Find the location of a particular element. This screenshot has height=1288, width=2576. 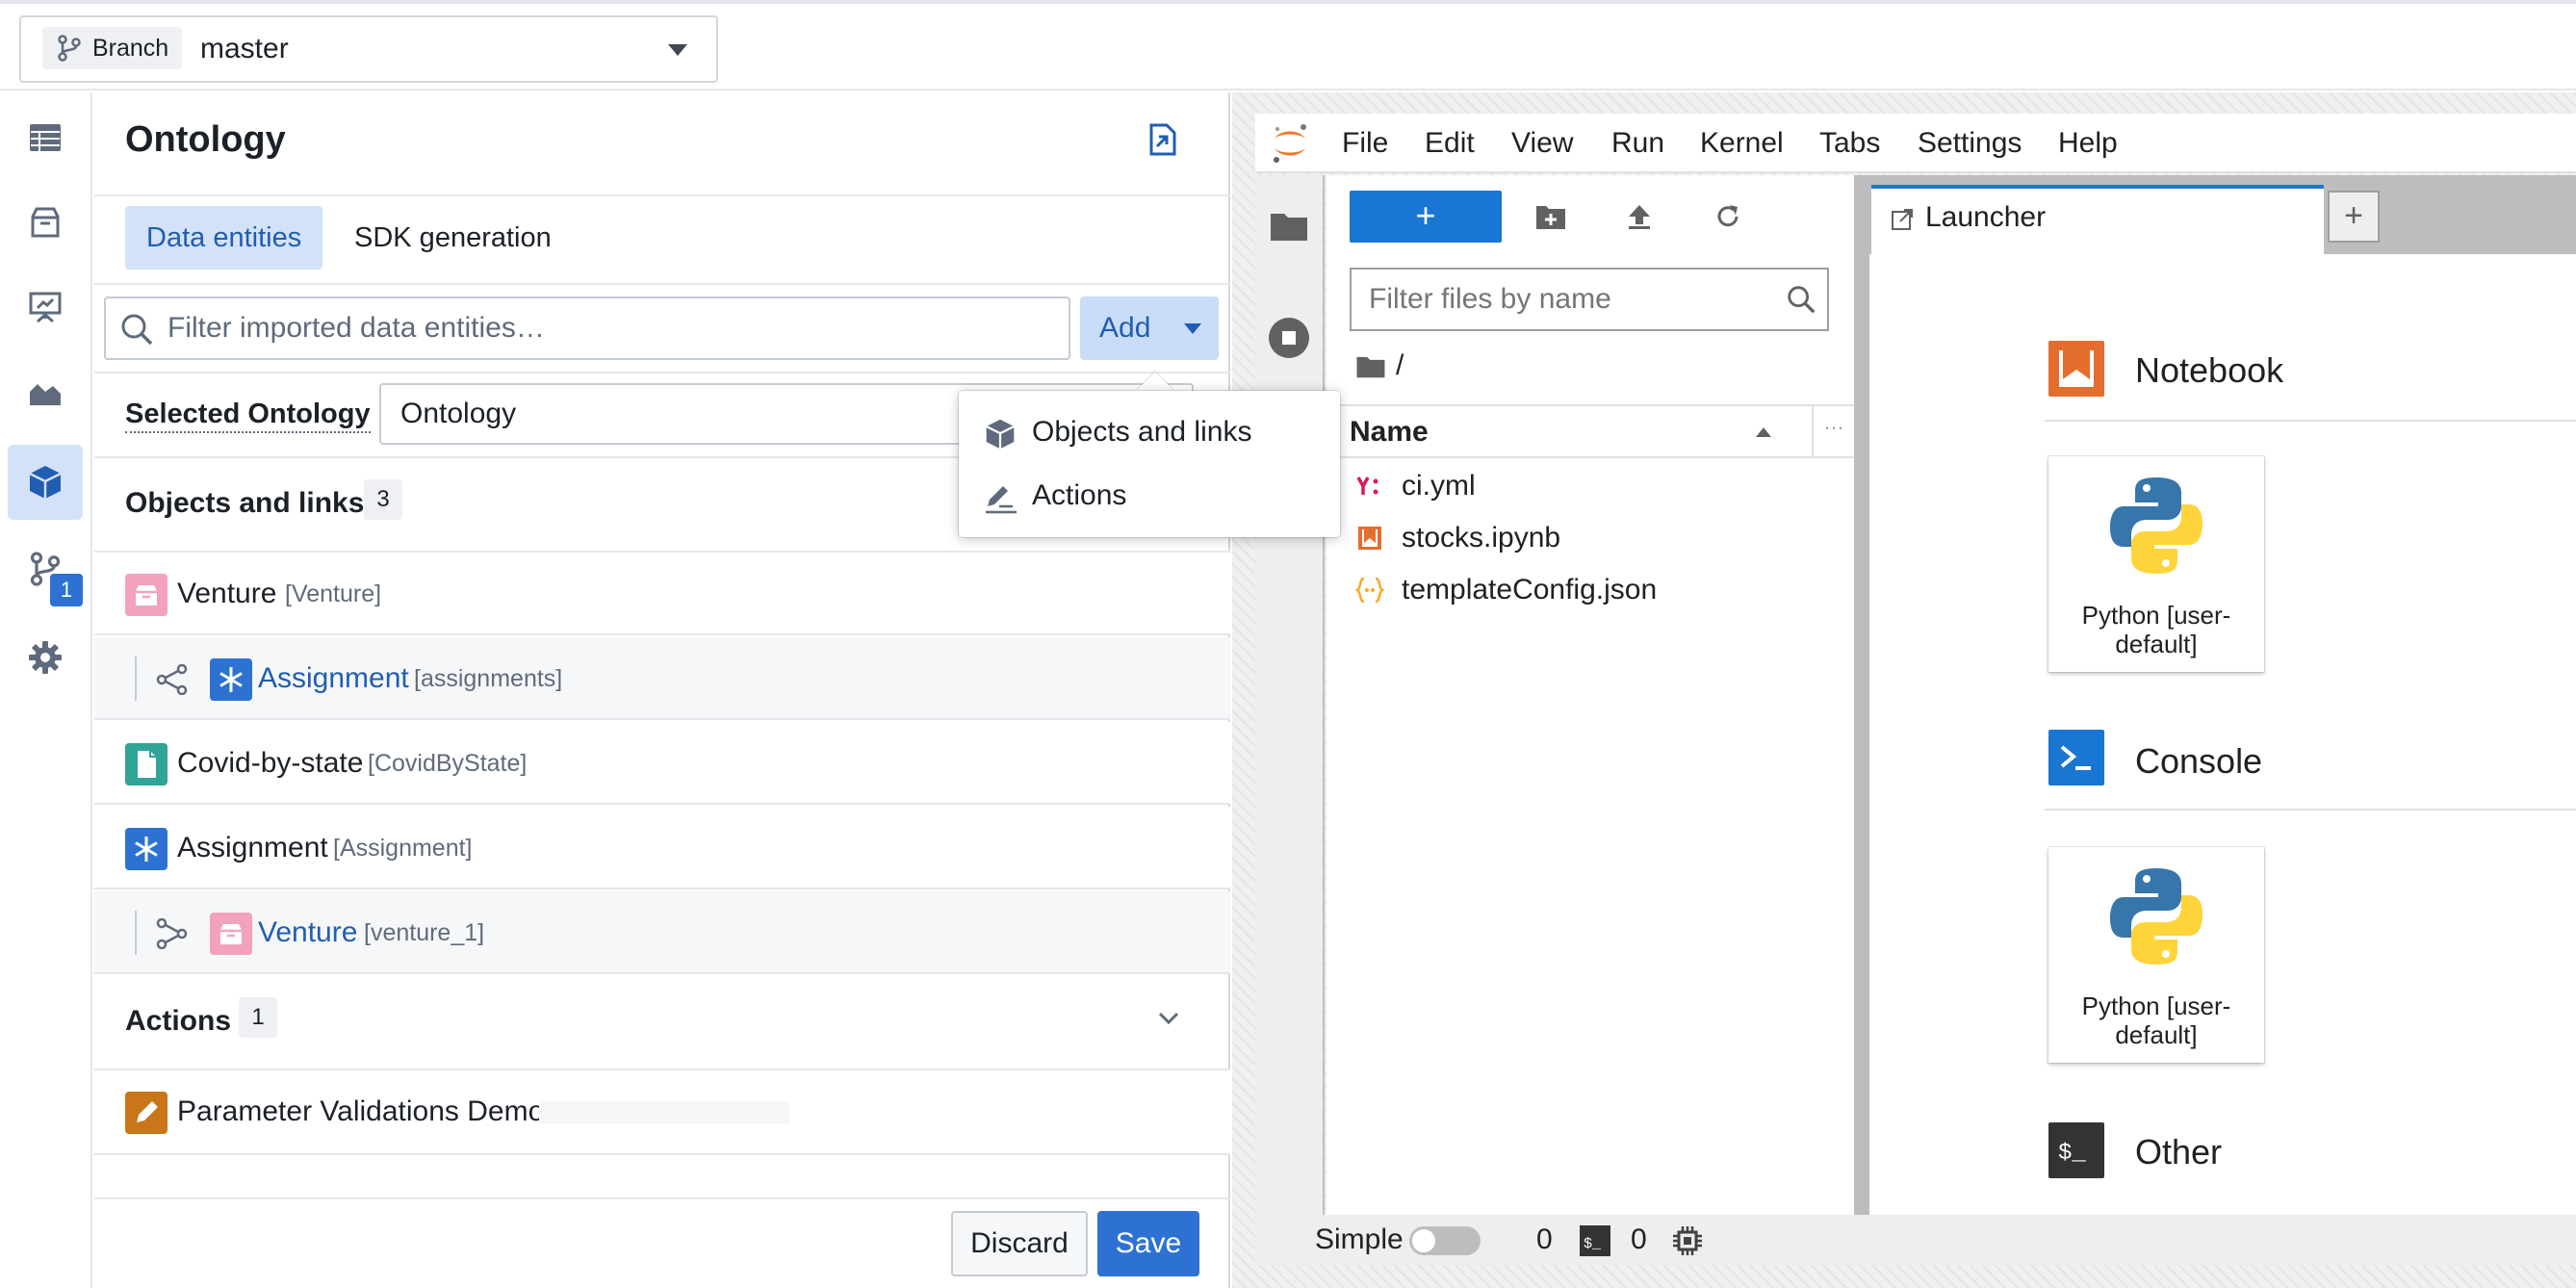

notebook-section-title: Notebook is located at coordinates (2209, 370).